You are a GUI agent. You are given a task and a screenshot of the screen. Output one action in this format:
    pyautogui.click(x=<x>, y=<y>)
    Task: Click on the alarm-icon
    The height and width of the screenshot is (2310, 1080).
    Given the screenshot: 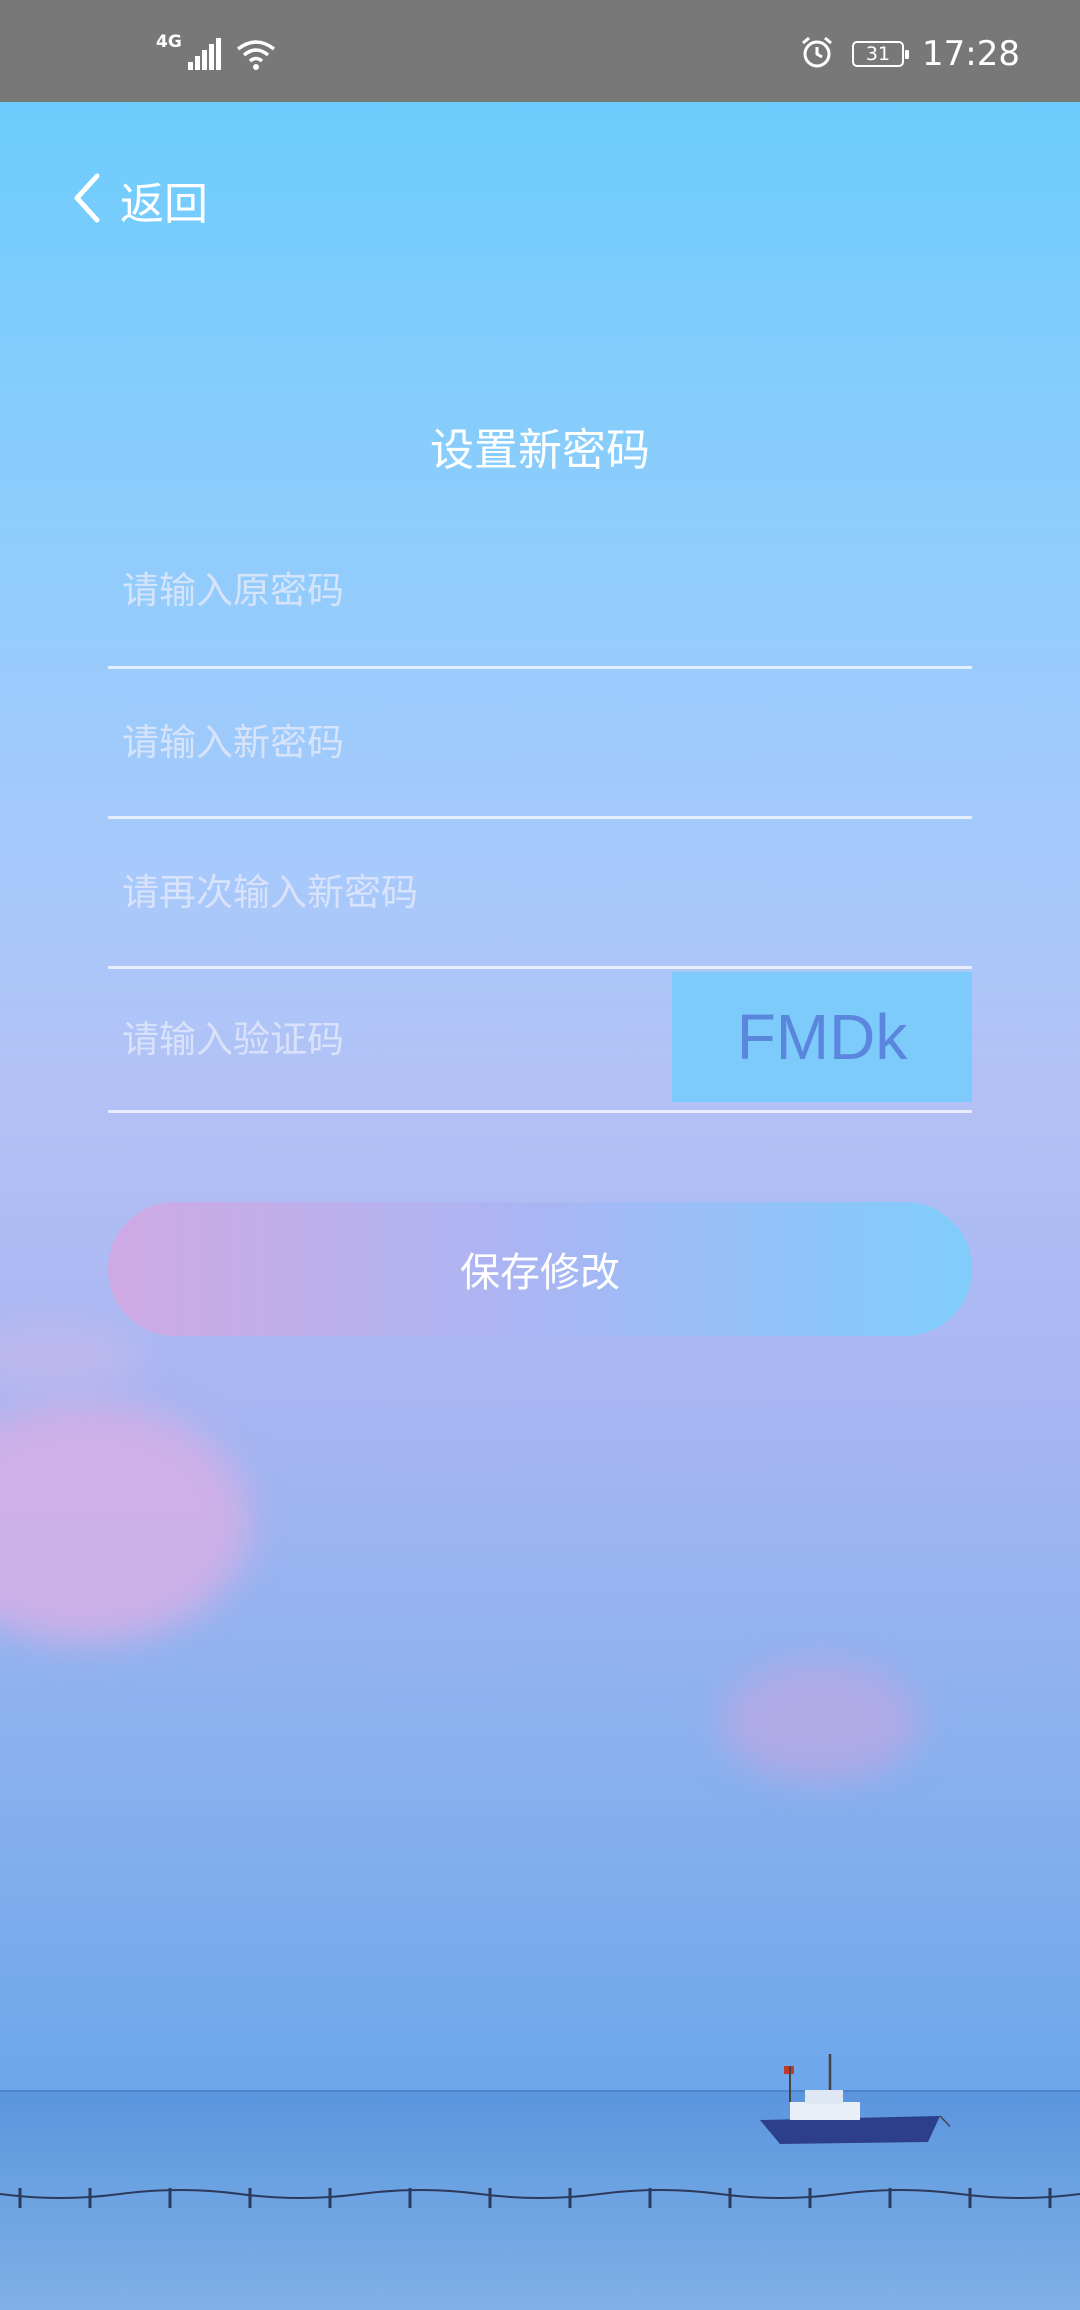 What is the action you would take?
    pyautogui.click(x=817, y=54)
    